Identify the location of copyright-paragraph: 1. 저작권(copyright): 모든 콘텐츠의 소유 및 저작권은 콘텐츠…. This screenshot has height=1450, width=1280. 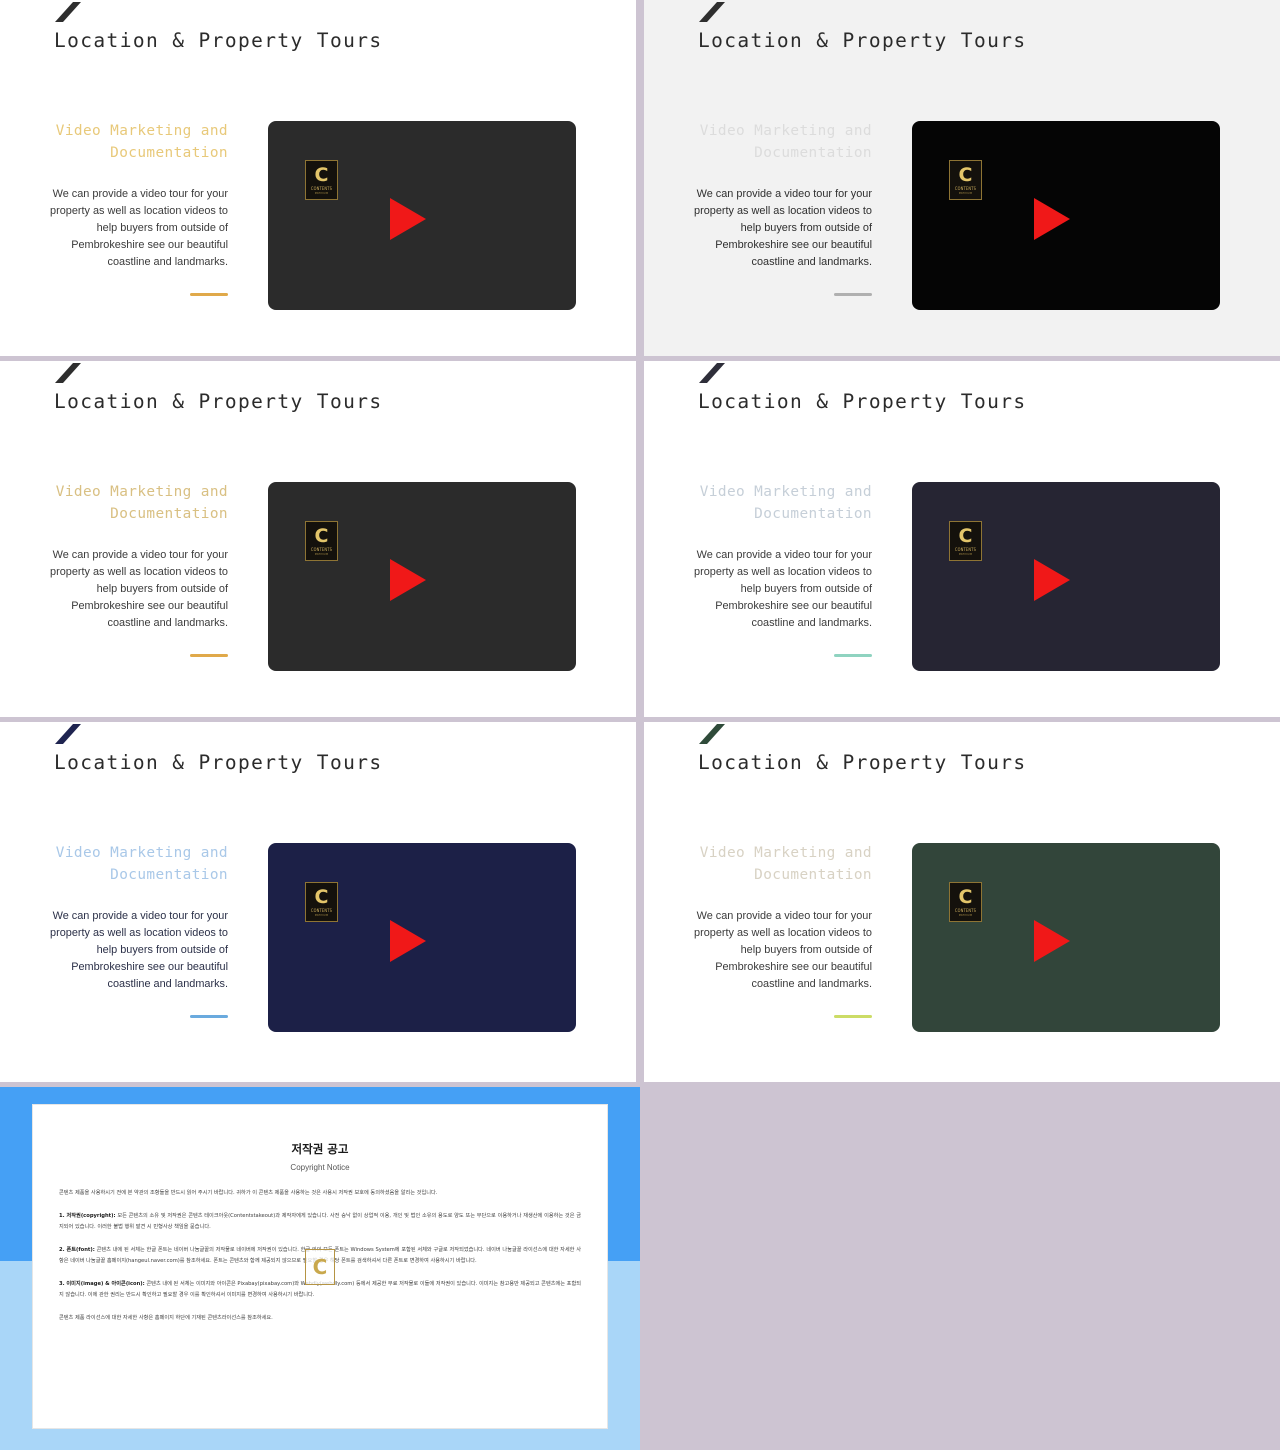
(320, 1221).